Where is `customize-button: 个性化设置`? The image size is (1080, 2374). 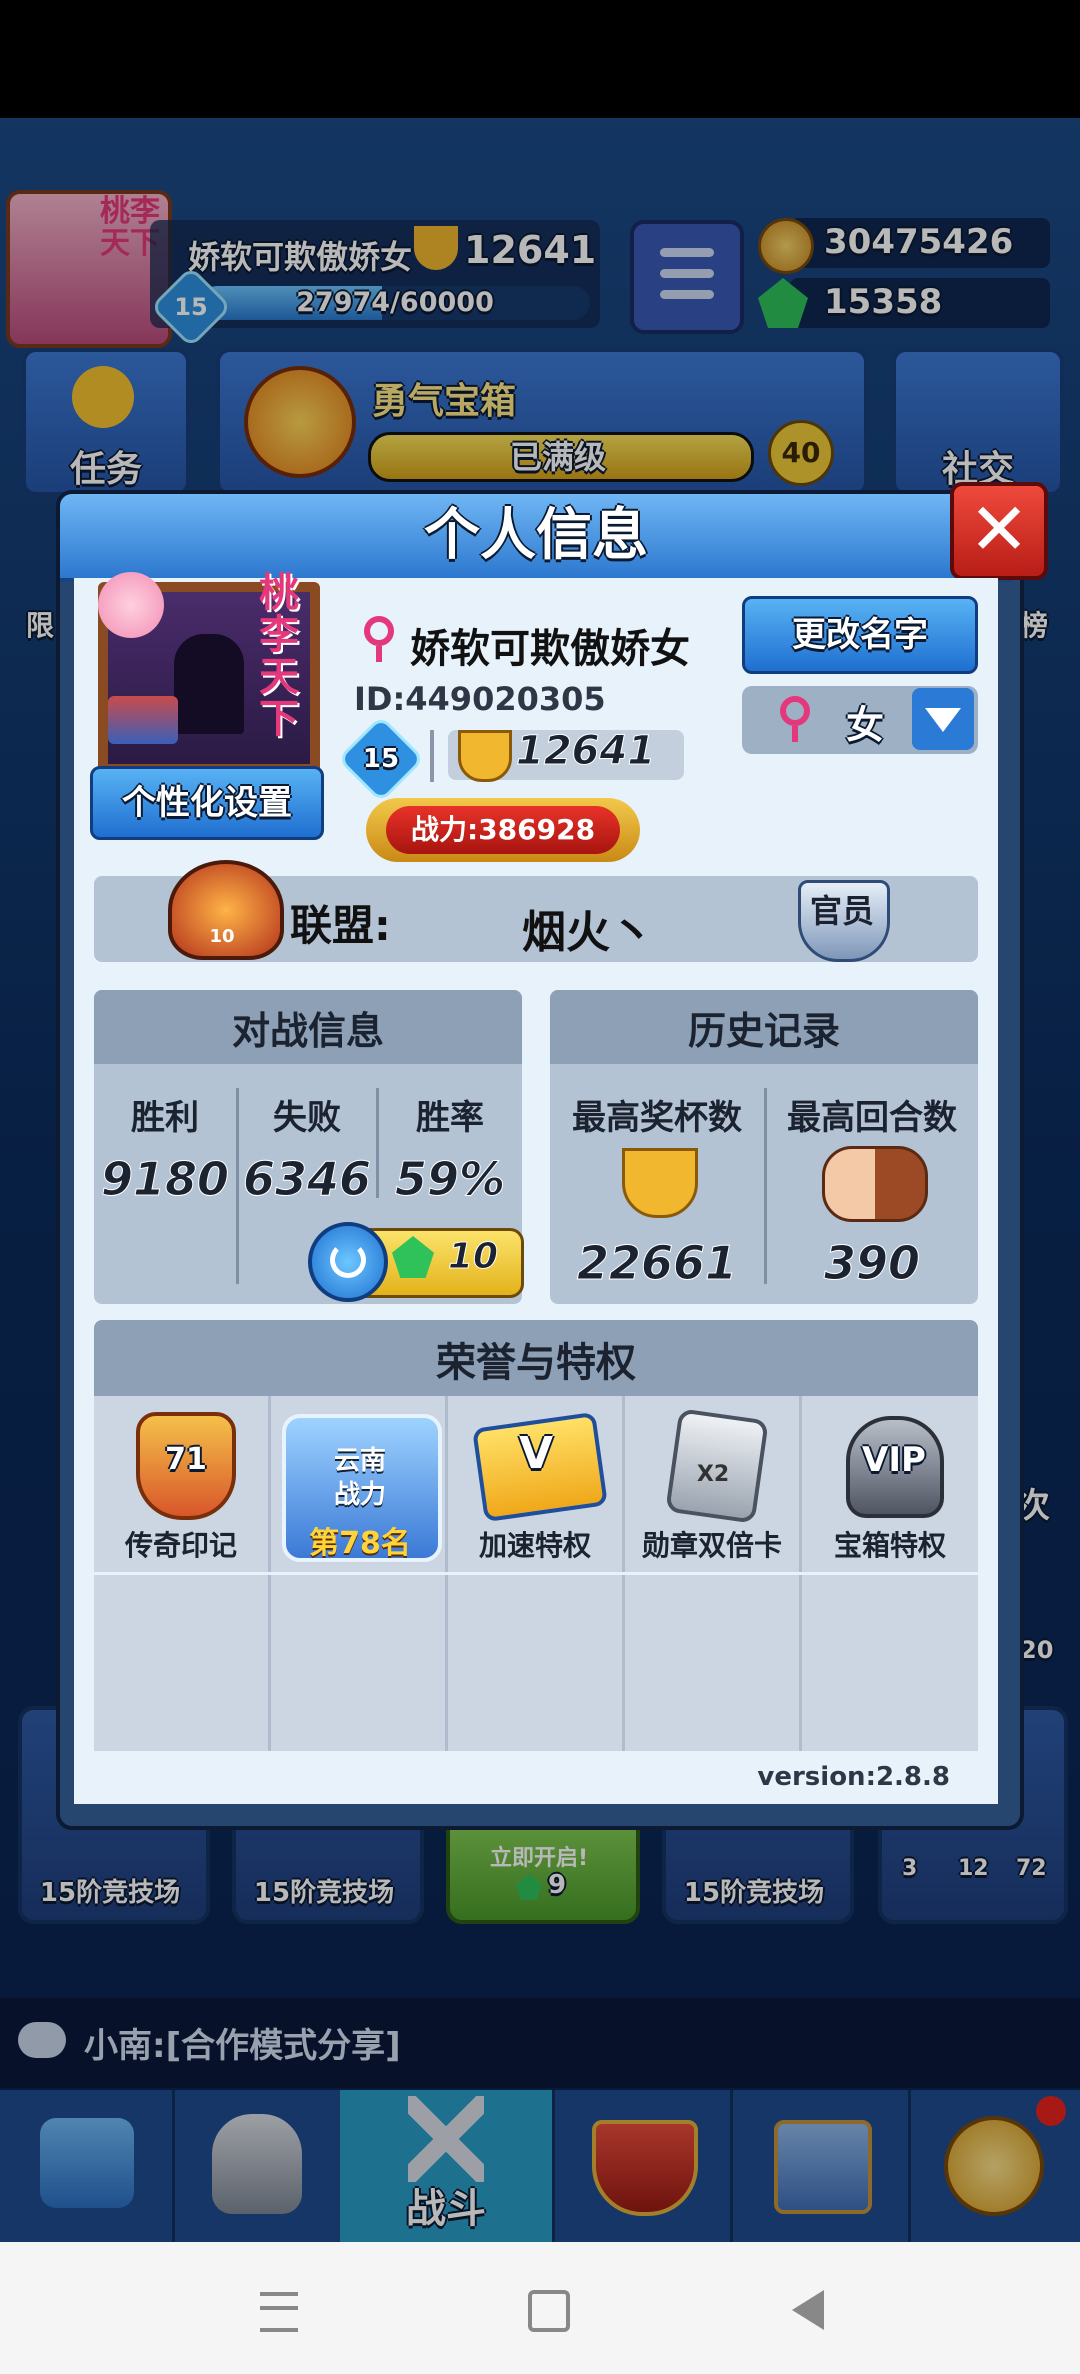 customize-button: 个性化设置 is located at coordinates (207, 803).